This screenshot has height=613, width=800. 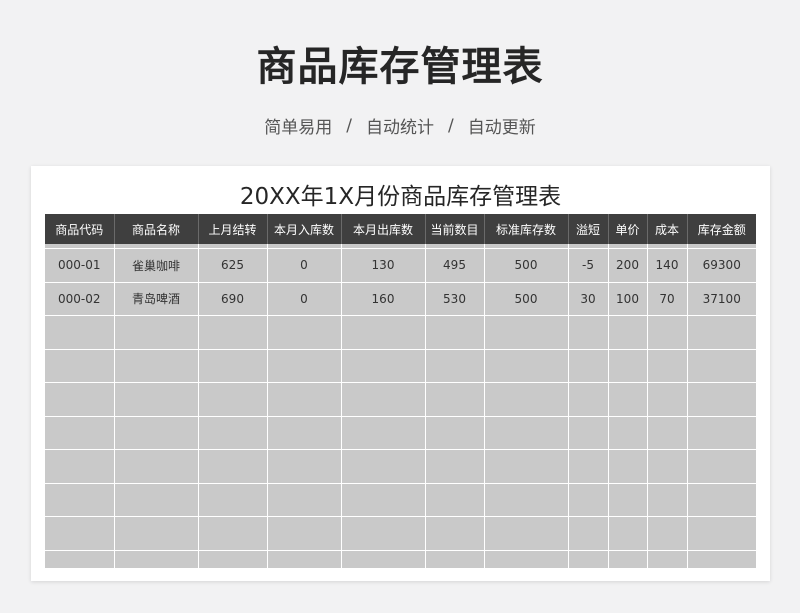 I want to click on table-cell: 625, so click(x=232, y=265).